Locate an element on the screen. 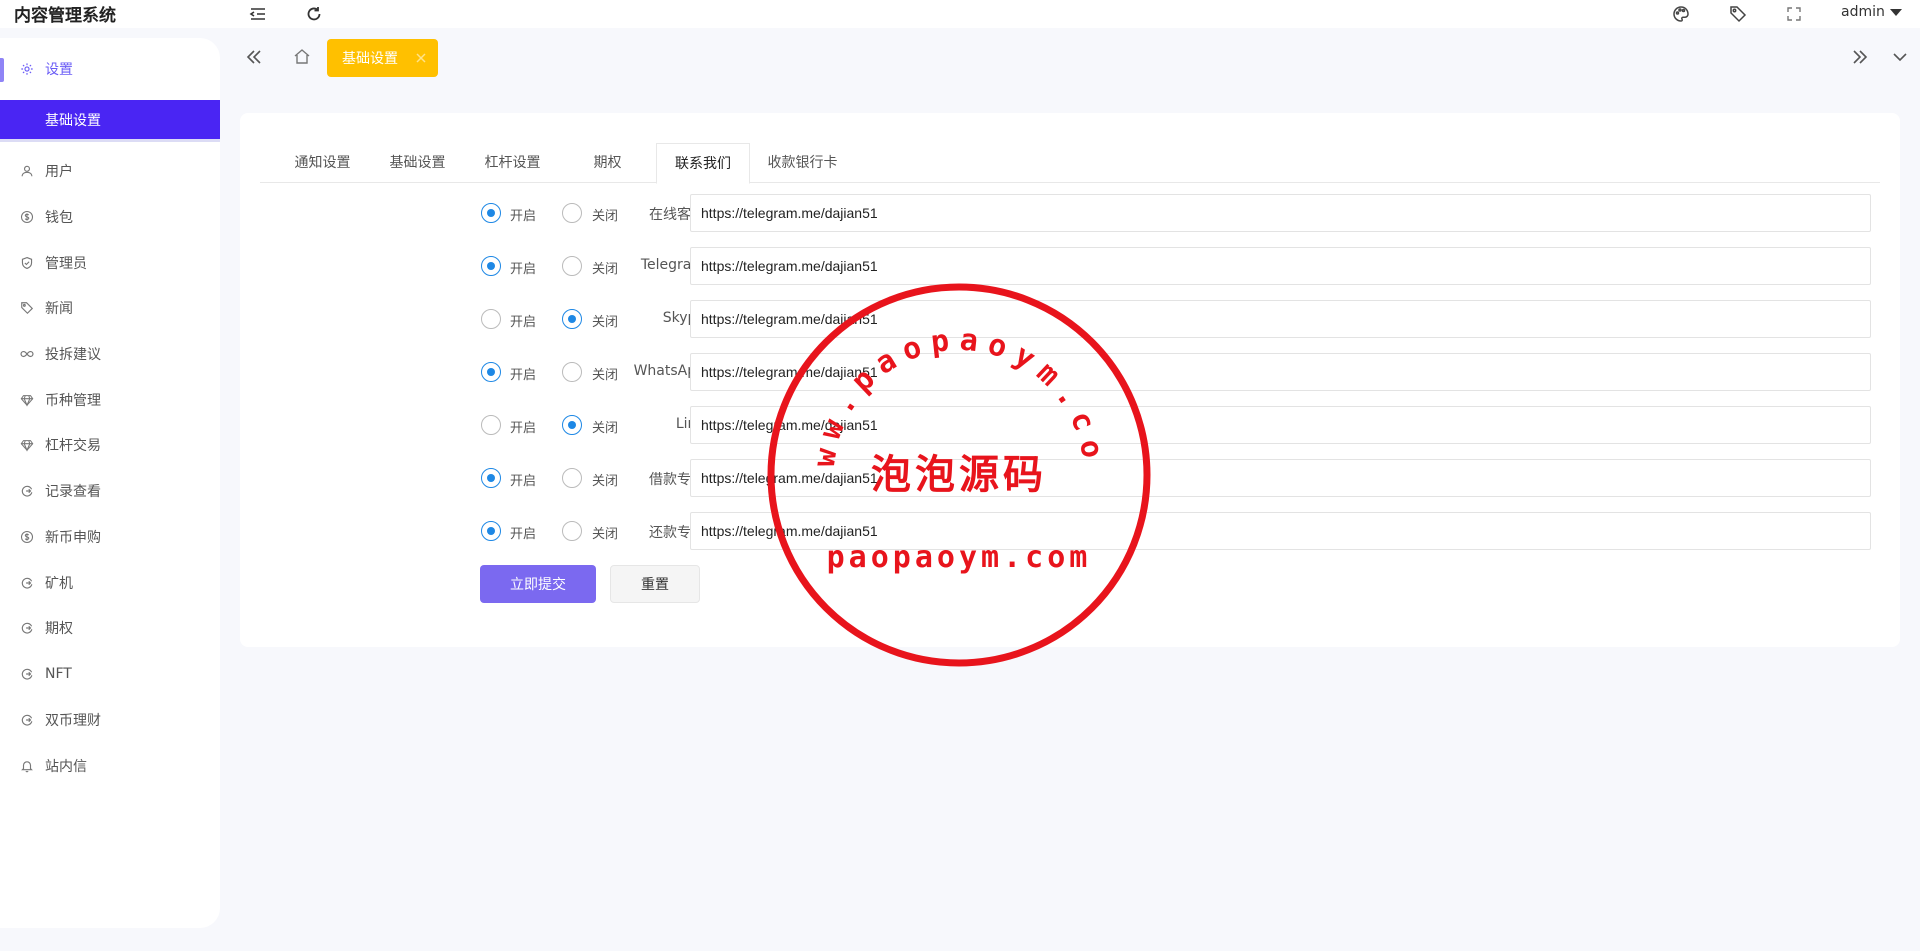  sidebar-item: 杠杆交易 is located at coordinates (110, 445).